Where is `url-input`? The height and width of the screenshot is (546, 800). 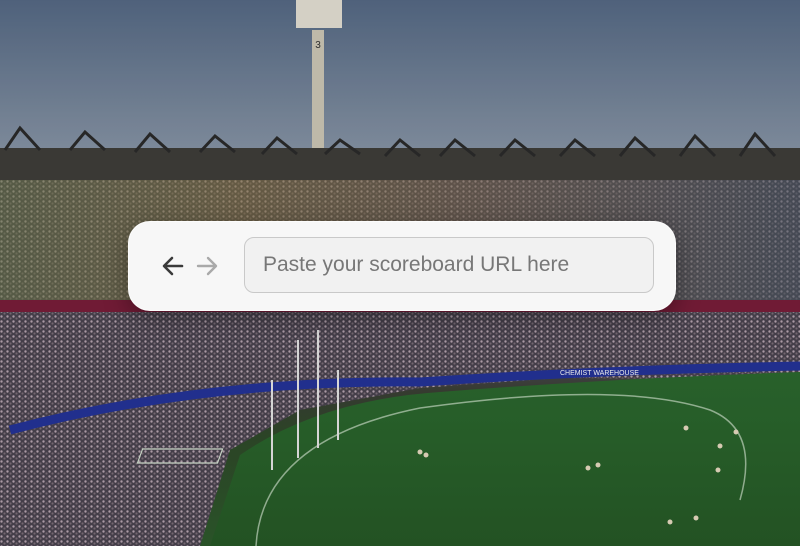
url-input is located at coordinates (449, 265).